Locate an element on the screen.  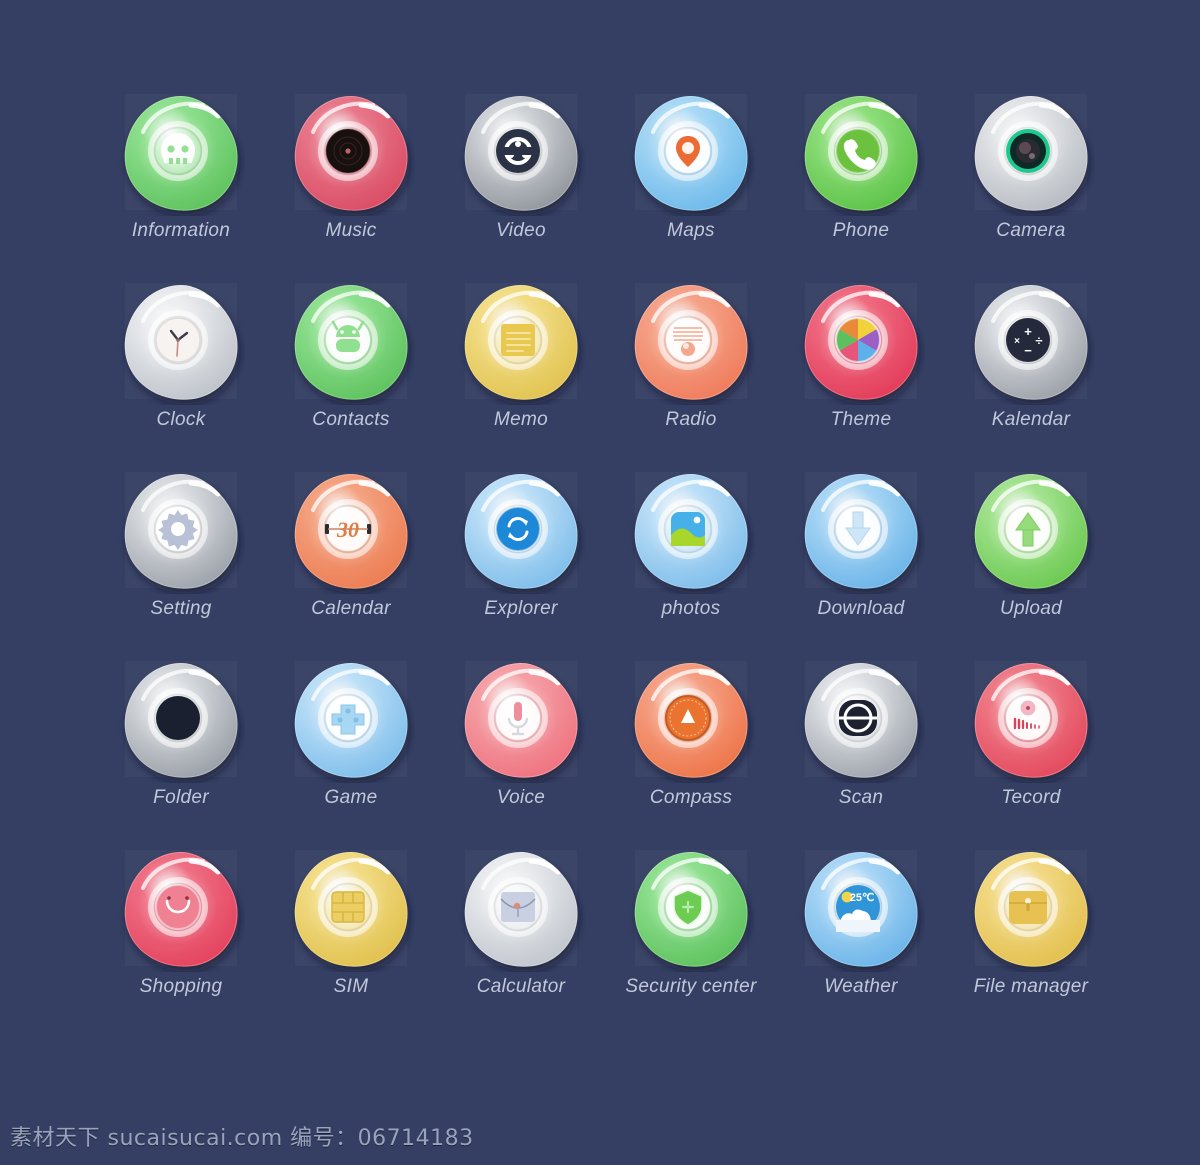
arrow-down-icon is located at coordinates (861, 530).